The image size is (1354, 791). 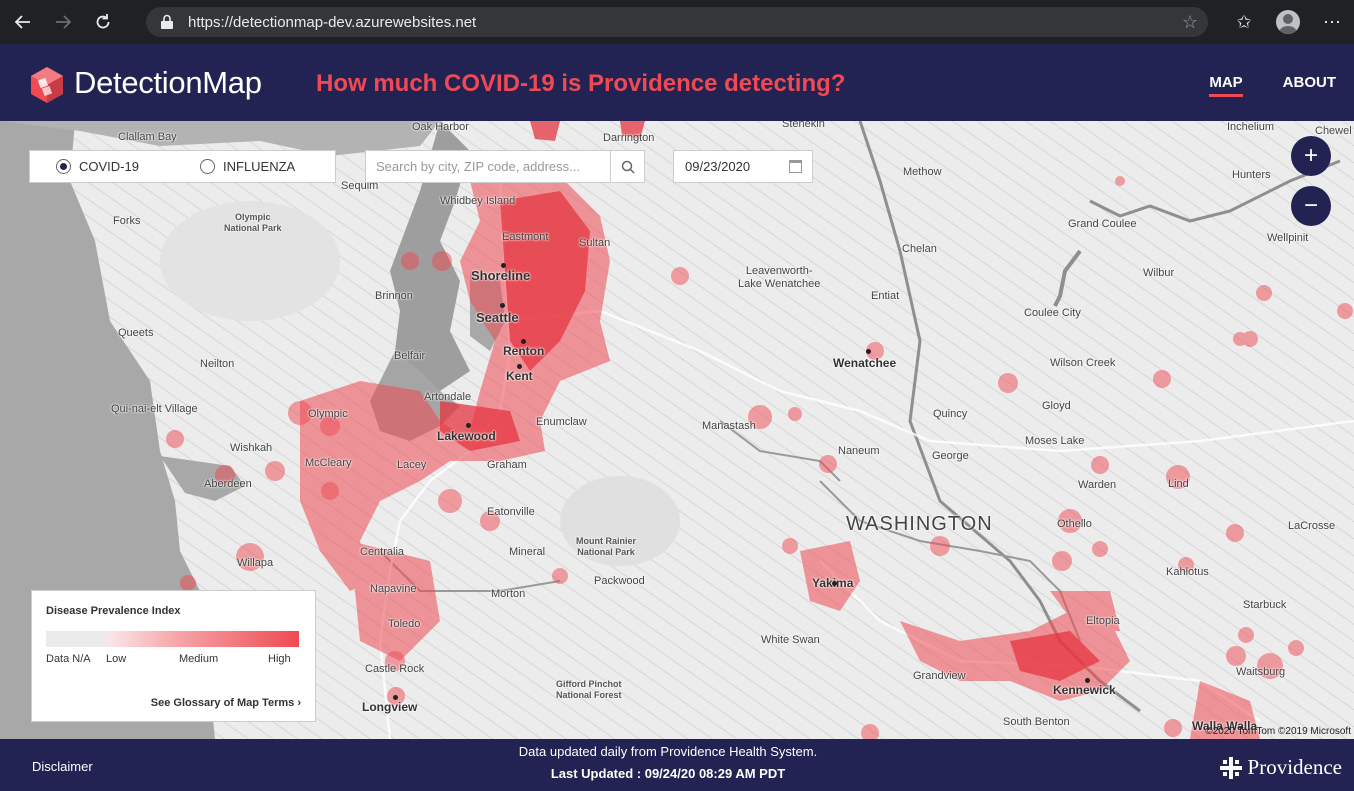 I want to click on place-label: Lacey, so click(x=412, y=465).